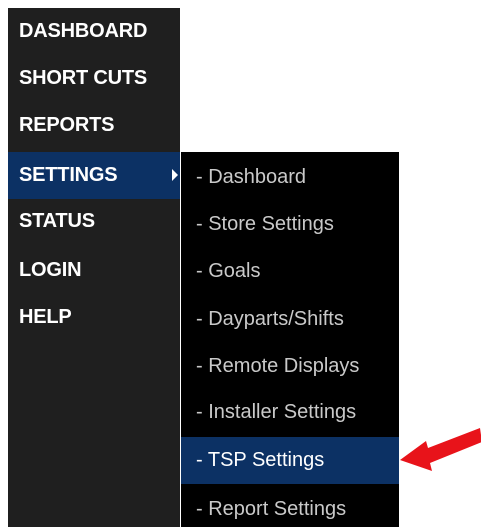  I want to click on submenu-arrow-icon, so click(175, 175).